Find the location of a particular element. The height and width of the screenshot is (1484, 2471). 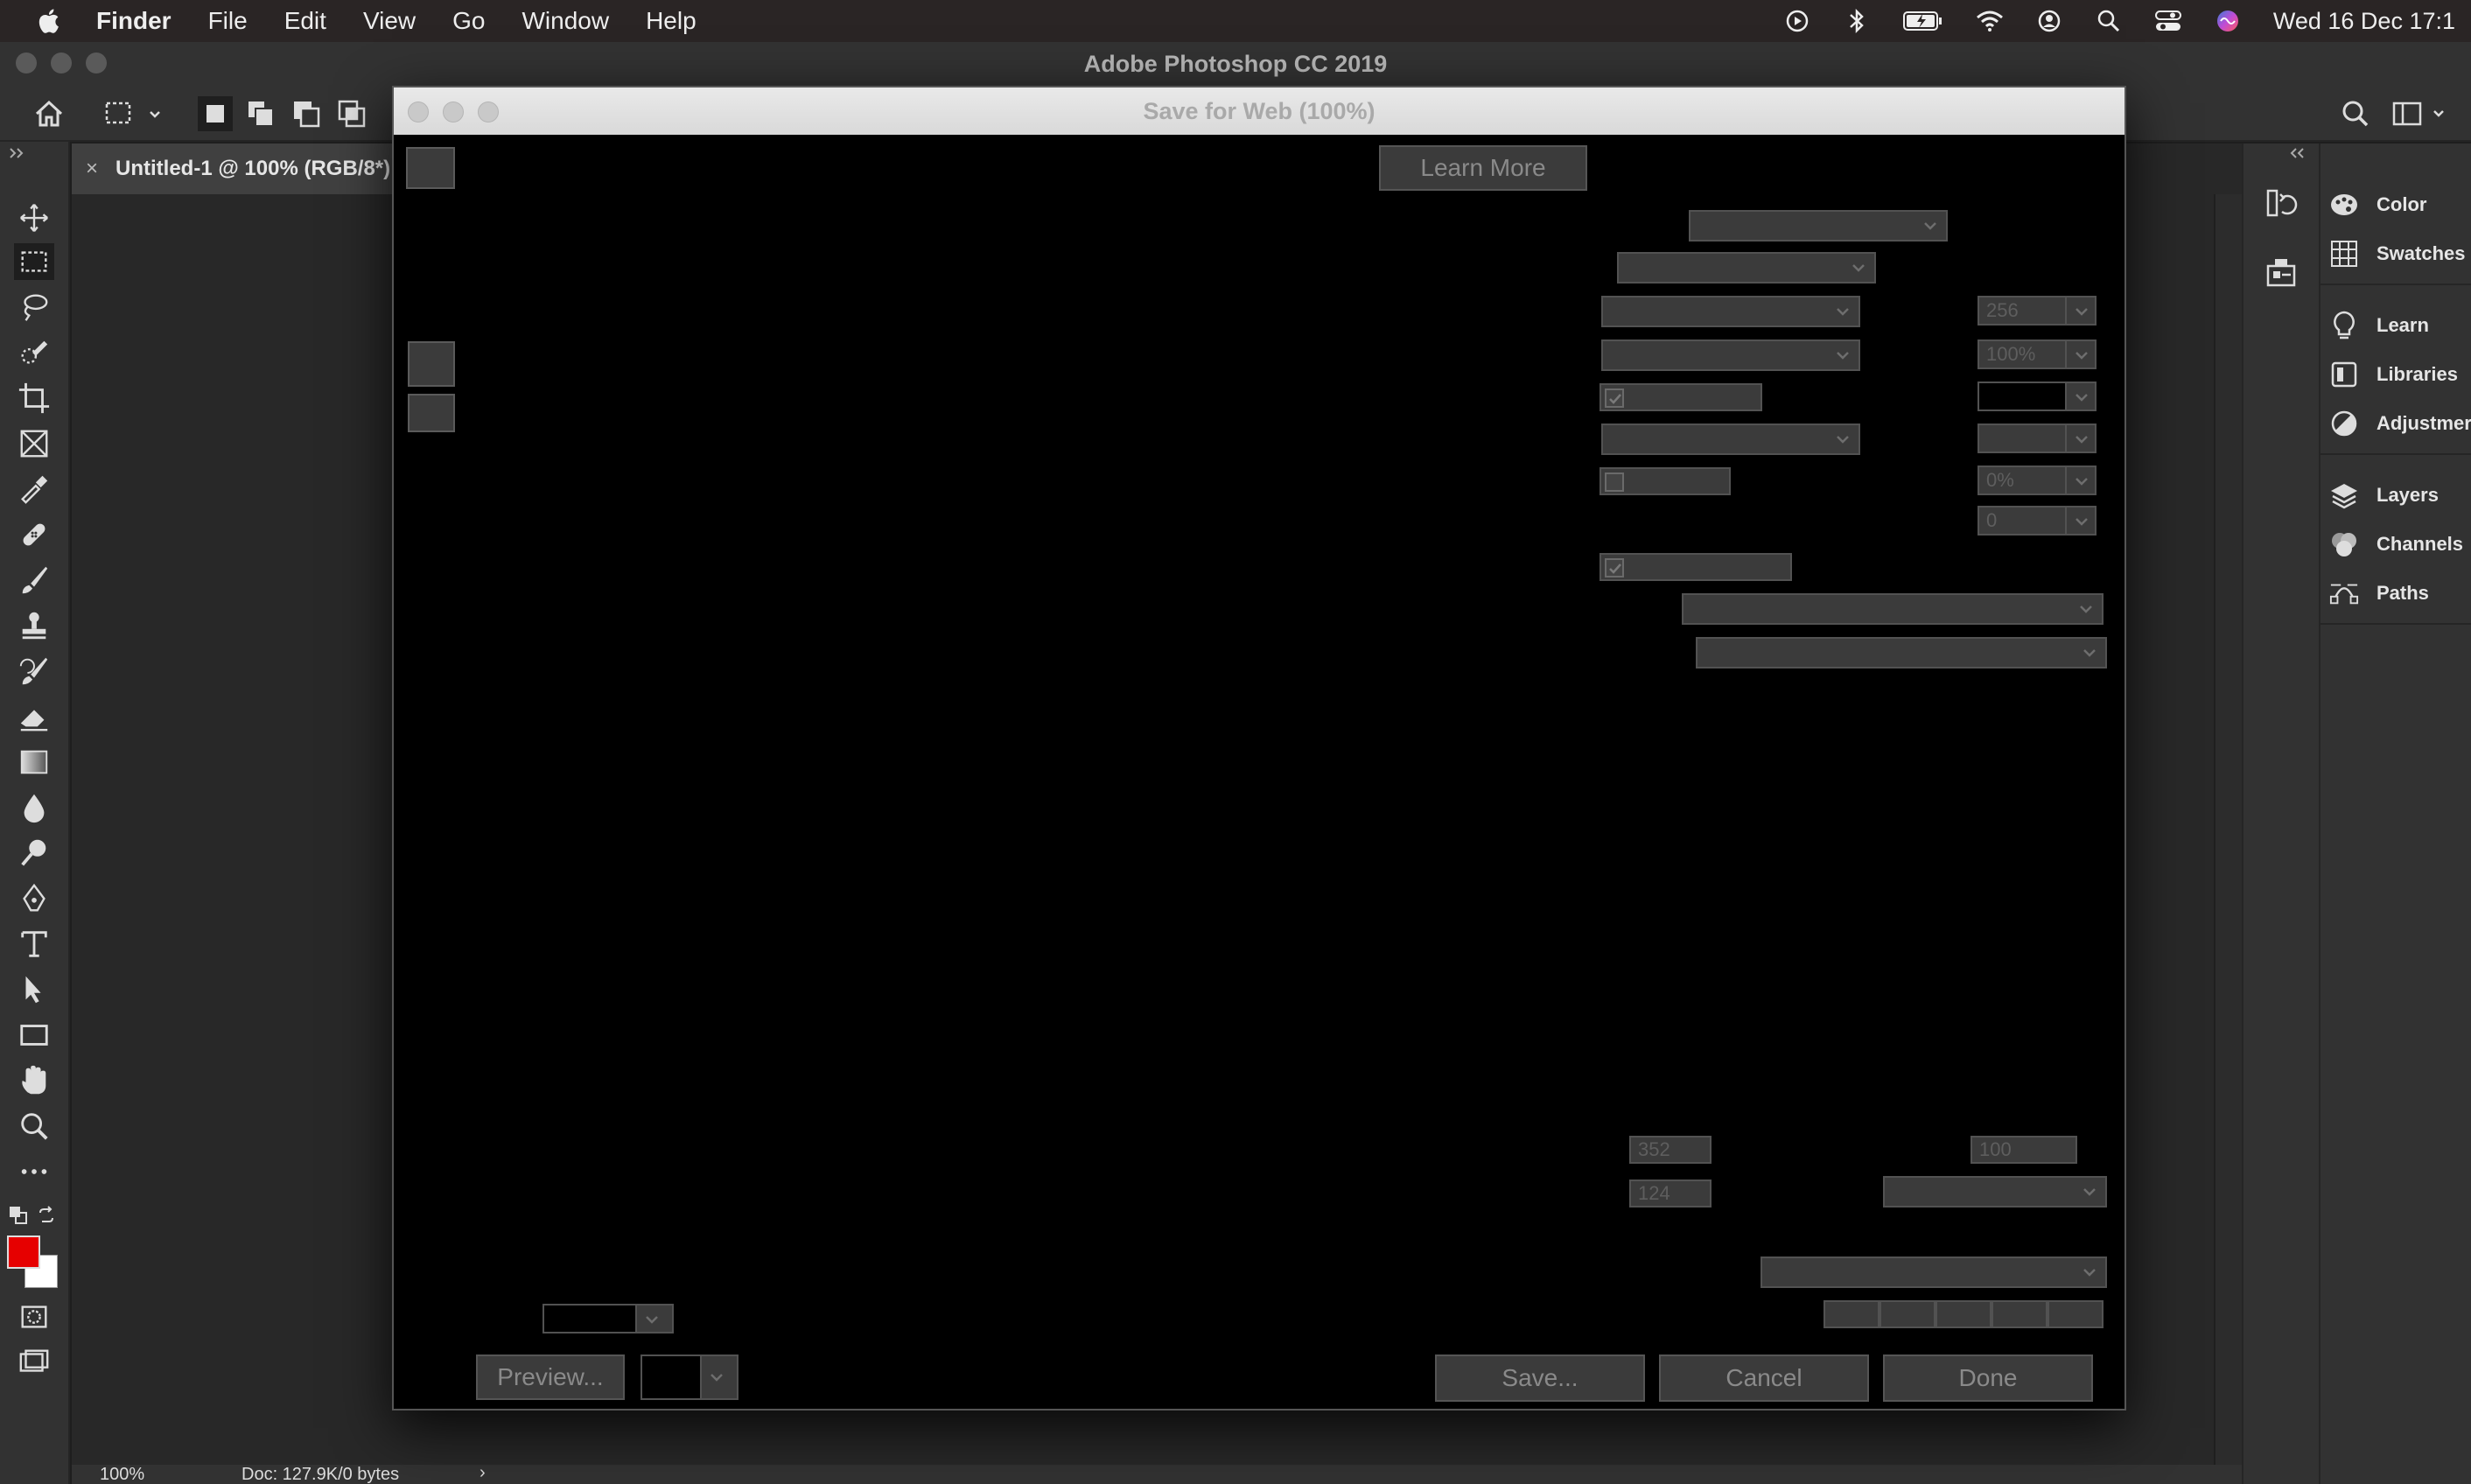

marquee-preset-icon is located at coordinates (133, 113).